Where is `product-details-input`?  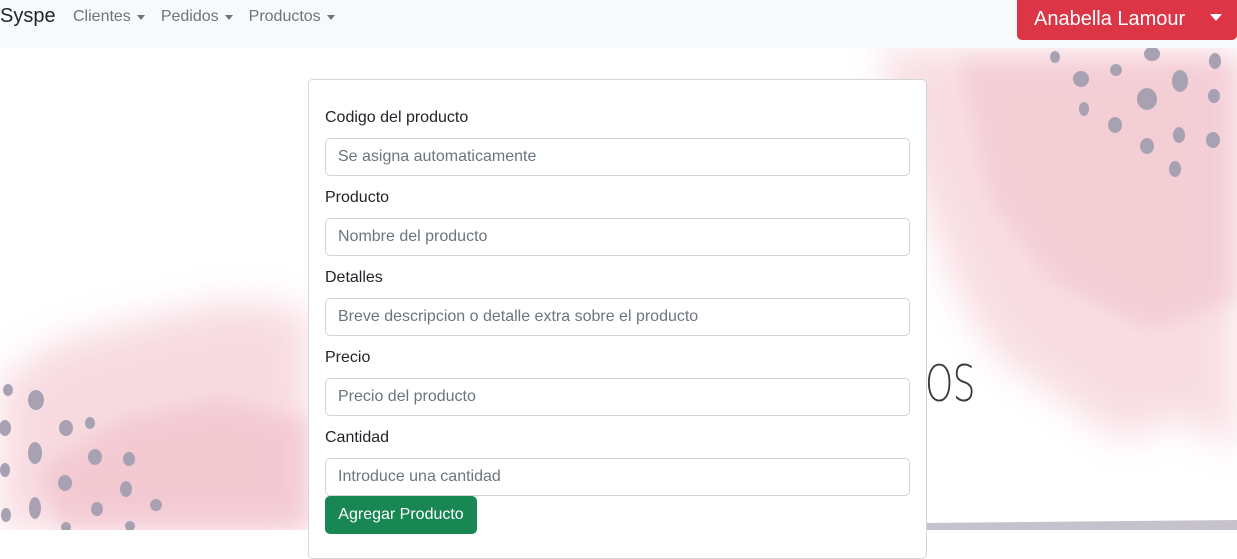
product-details-input is located at coordinates (617, 317).